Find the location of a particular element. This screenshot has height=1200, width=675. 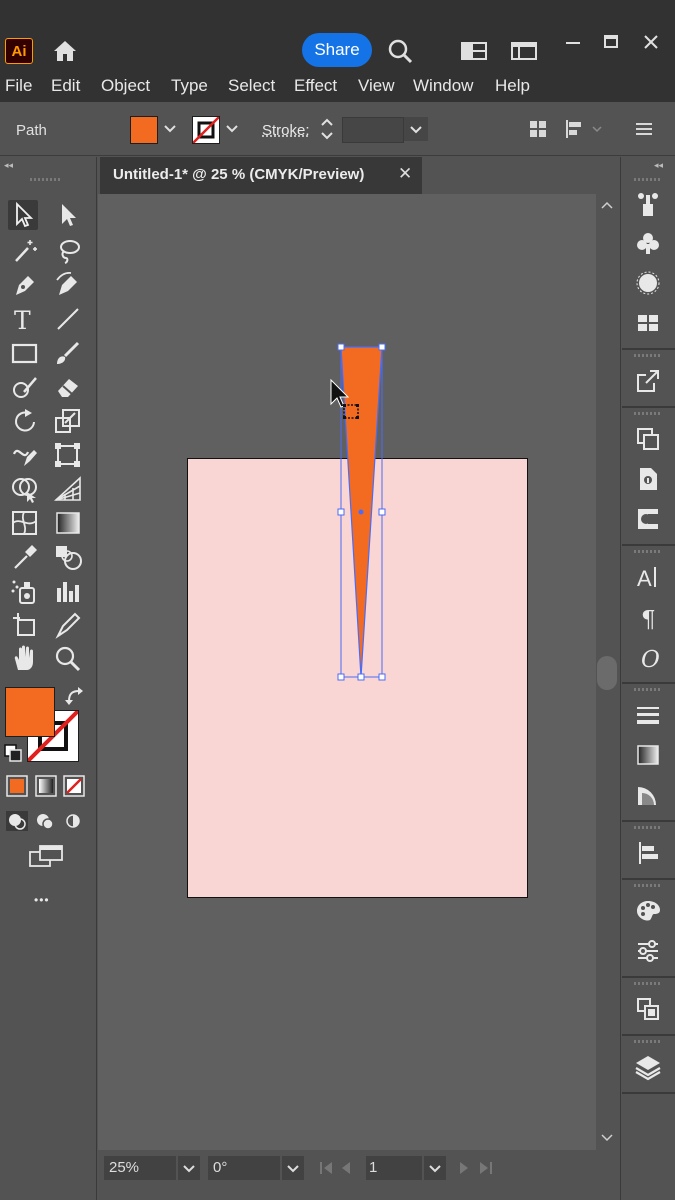

arrange-documents-icon is located at coordinates (474, 51).